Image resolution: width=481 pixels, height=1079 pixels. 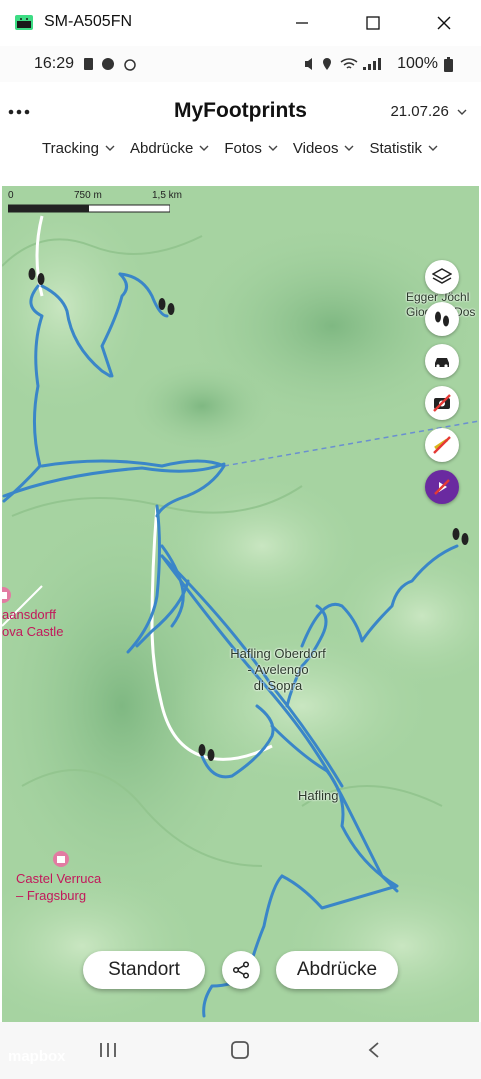 I want to click on sim-icon, so click(x=88, y=64).